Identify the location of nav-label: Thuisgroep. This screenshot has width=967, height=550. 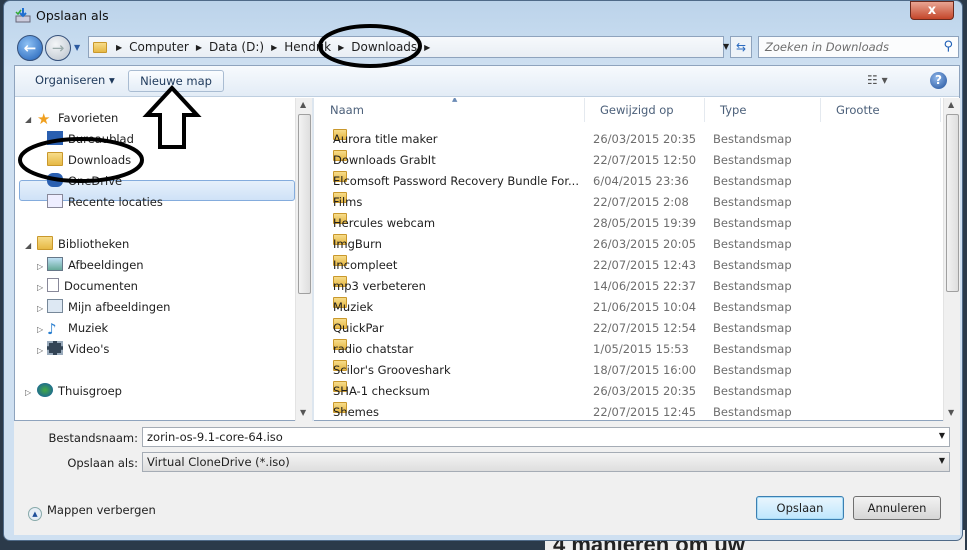
(90, 391).